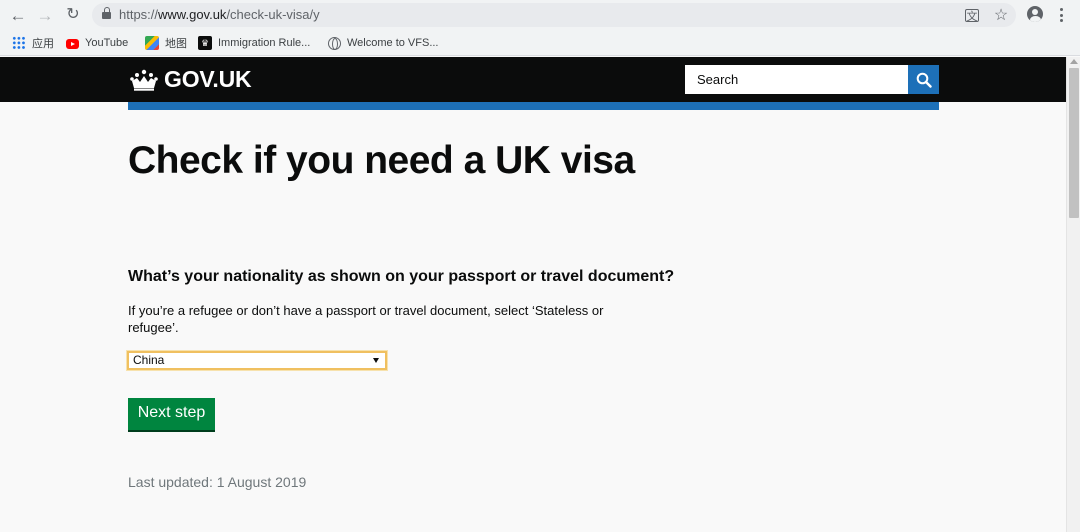  I want to click on reload-icon: ↻, so click(73, 15).